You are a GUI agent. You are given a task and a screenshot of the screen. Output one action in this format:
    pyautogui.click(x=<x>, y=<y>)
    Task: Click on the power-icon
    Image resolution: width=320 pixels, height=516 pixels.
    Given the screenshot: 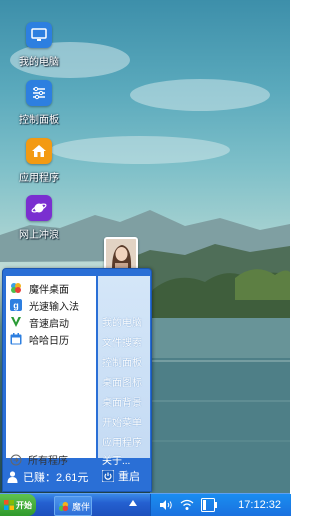 What is the action you would take?
    pyautogui.click(x=108, y=476)
    